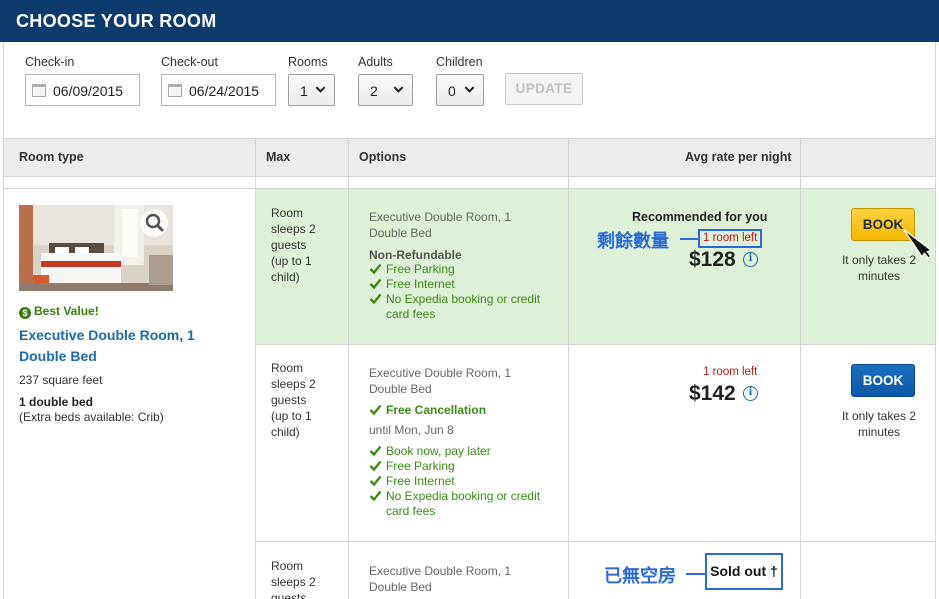 The image size is (939, 599). I want to click on room-name-link: Executive Double Room, 1 Double Bed, so click(119, 346).